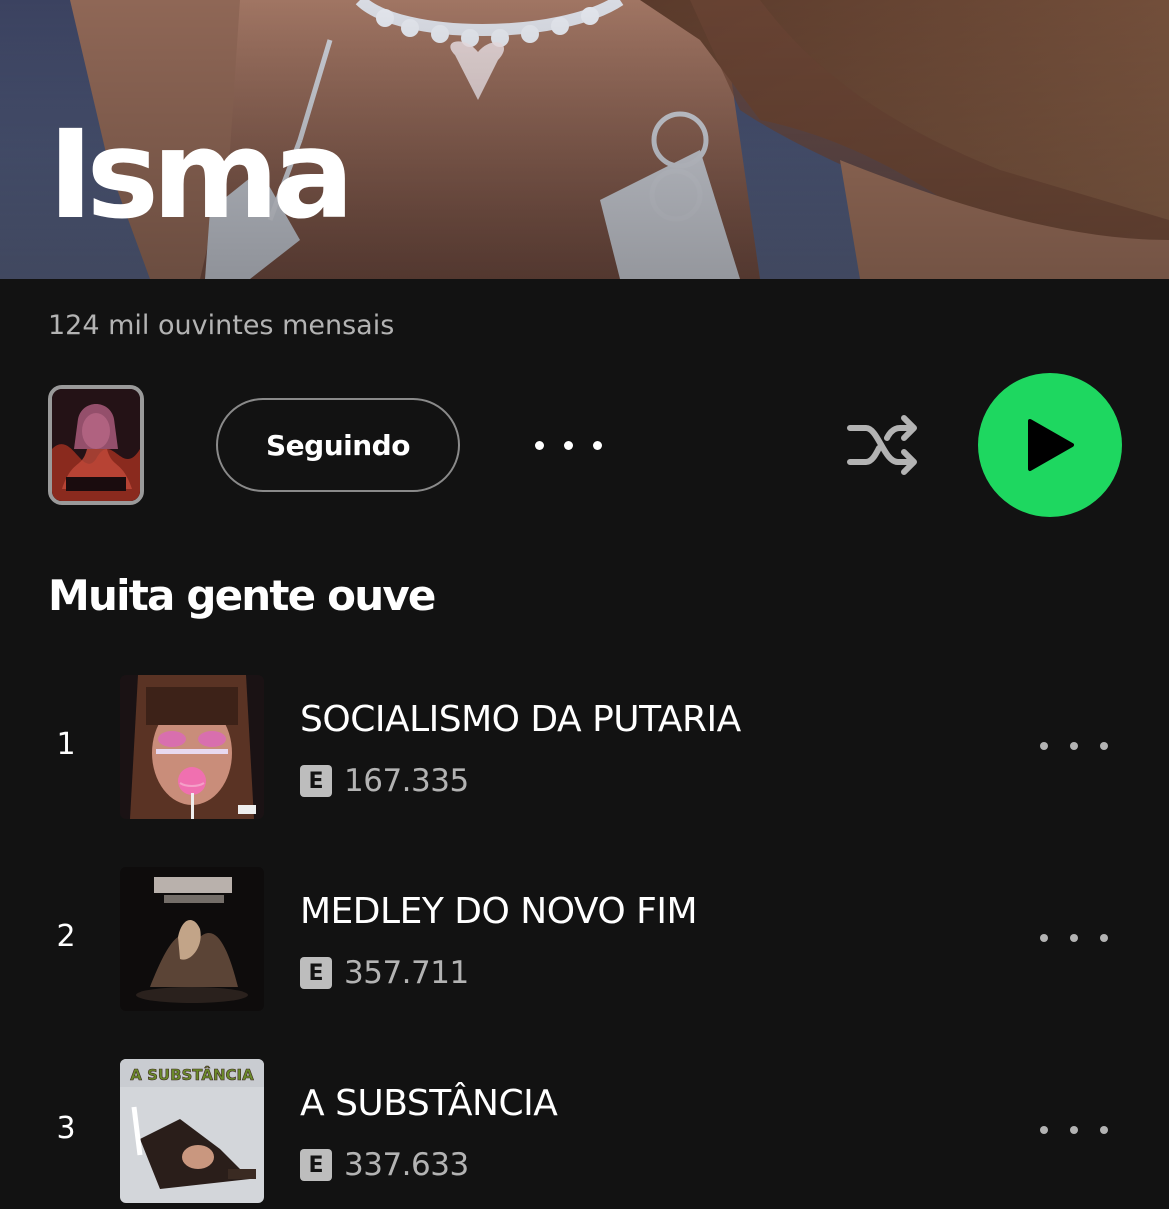 This screenshot has height=1209, width=1169. What do you see at coordinates (499, 911) in the screenshot?
I see `track-title: MEDLEY DO NOVO FIM` at bounding box center [499, 911].